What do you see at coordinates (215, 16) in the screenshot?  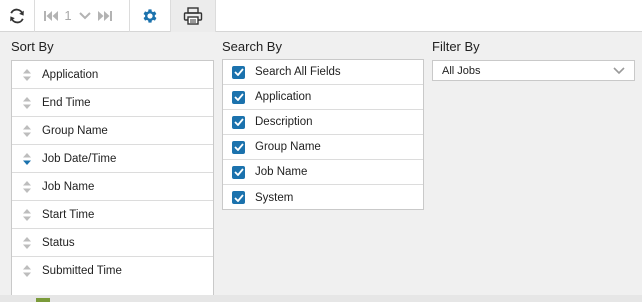 I see `toolbar-separator` at bounding box center [215, 16].